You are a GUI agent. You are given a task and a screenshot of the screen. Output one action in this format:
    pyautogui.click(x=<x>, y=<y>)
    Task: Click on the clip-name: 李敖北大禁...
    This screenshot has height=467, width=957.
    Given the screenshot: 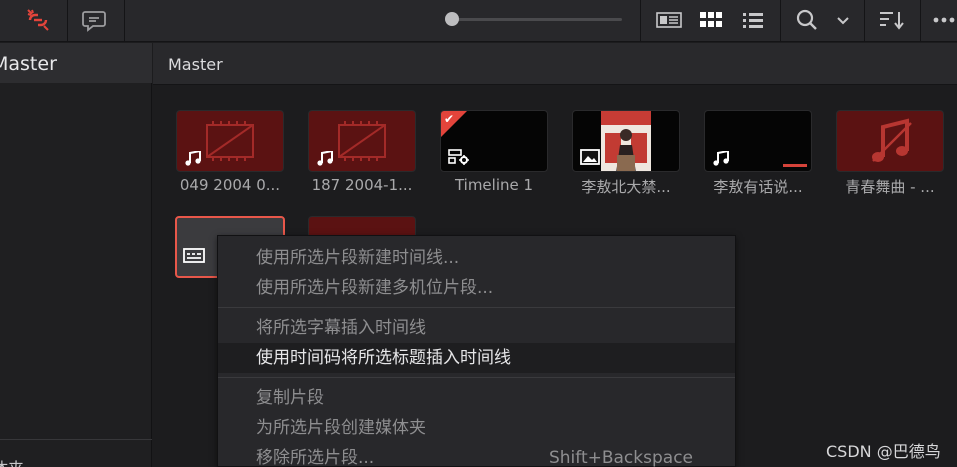 What is the action you would take?
    pyautogui.click(x=626, y=187)
    